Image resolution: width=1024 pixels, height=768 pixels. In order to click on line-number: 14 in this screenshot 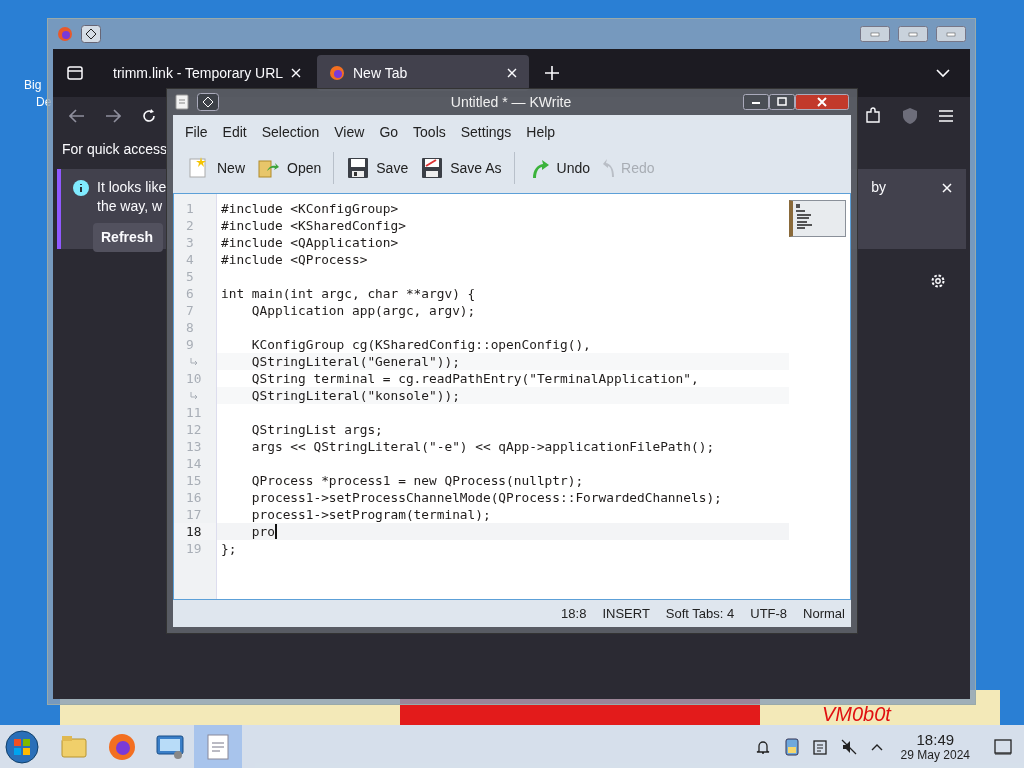, I will do `click(194, 463)`.